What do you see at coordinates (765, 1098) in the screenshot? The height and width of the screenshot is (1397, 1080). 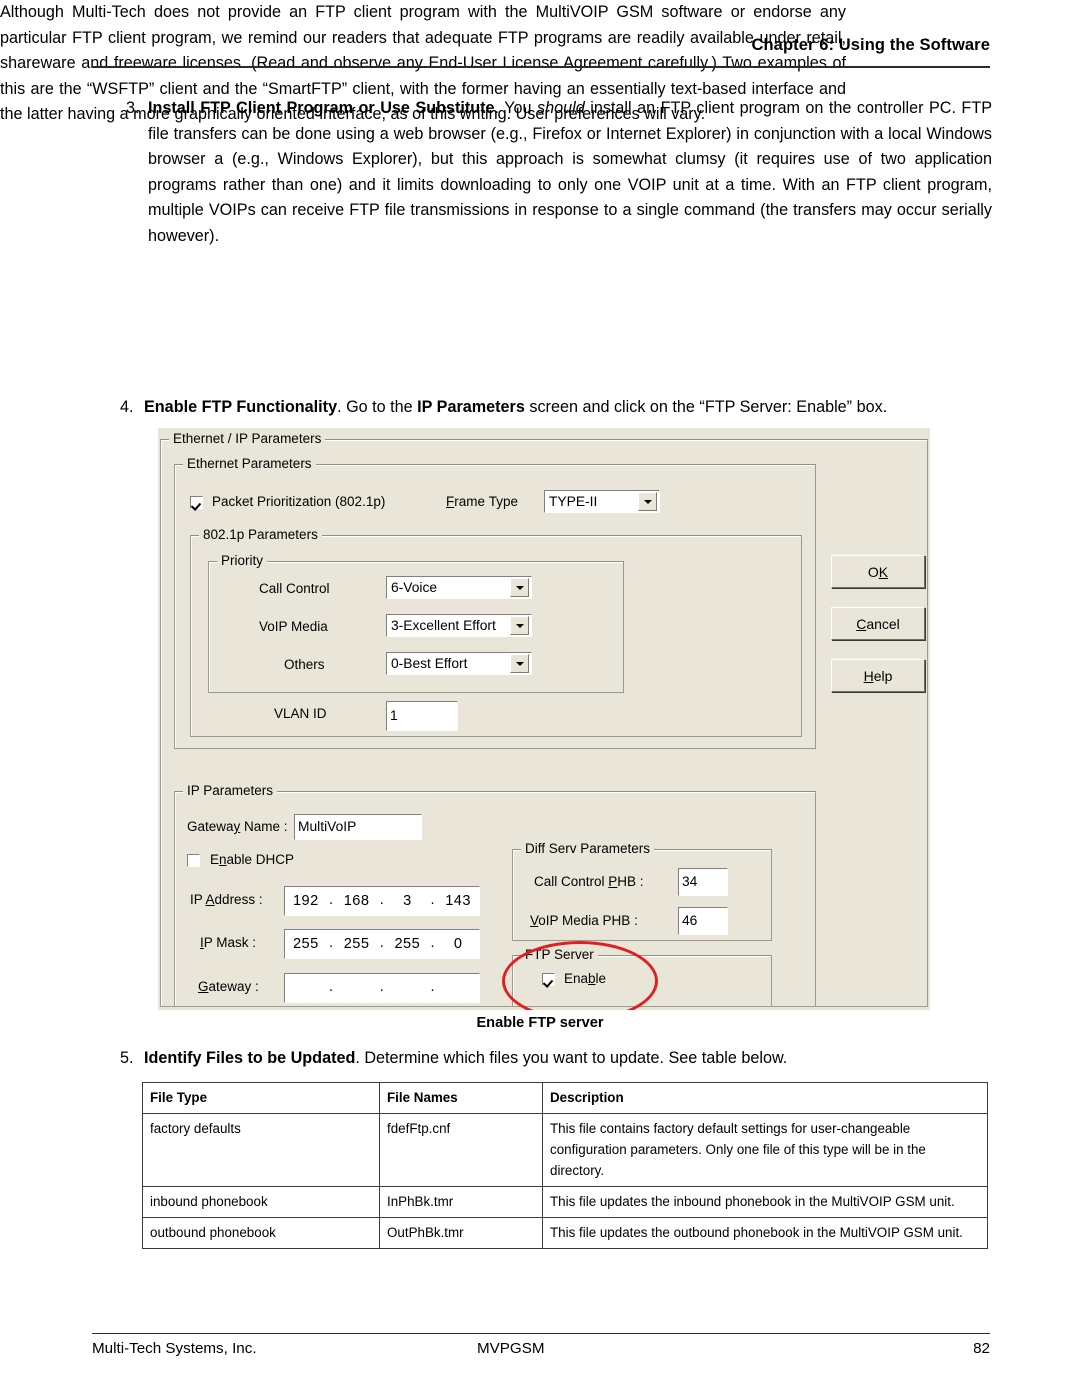 I see `table-header-description: Description` at bounding box center [765, 1098].